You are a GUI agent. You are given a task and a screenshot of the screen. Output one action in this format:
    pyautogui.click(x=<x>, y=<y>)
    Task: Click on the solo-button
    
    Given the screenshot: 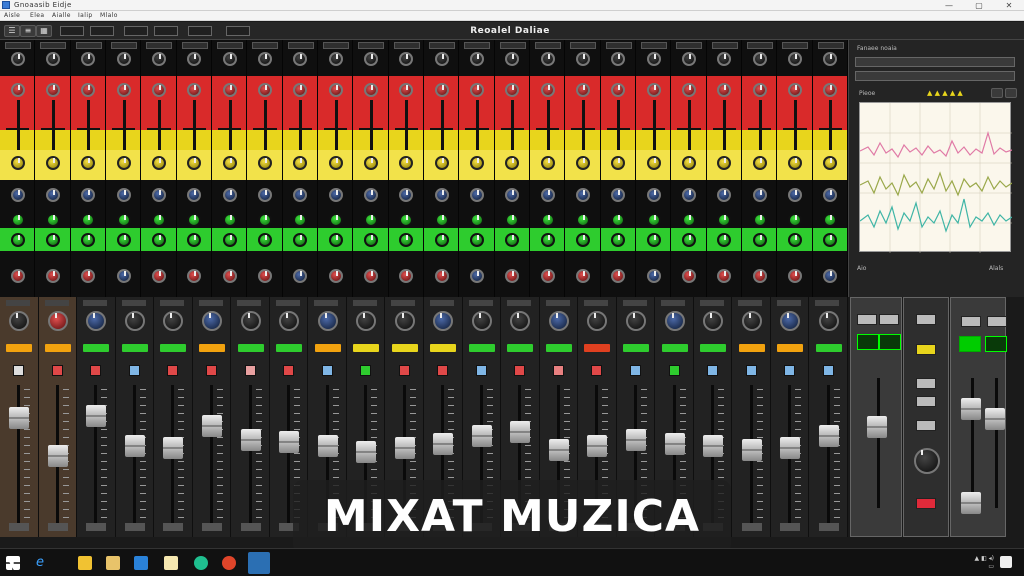 What is the action you would take?
    pyautogui.click(x=926, y=349)
    